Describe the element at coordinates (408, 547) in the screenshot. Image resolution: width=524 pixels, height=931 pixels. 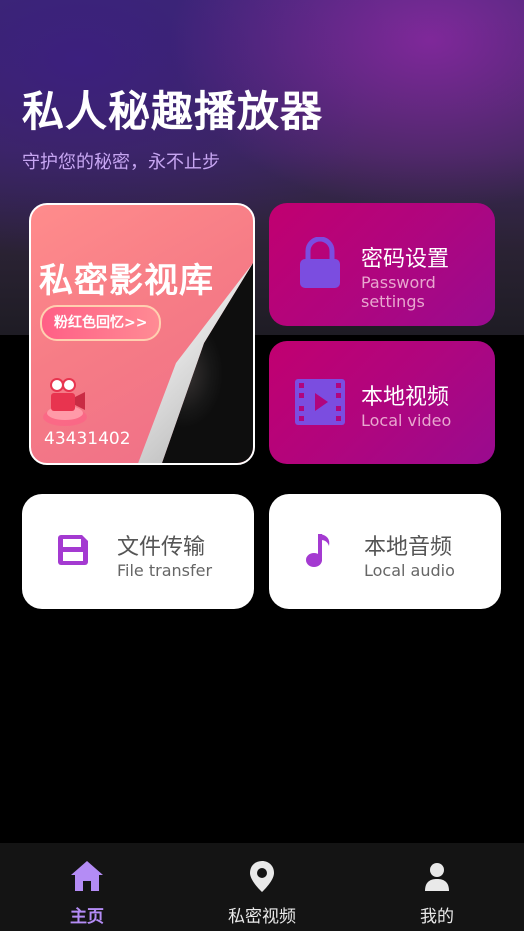
I see `local-audio-label: 本地音频` at that location.